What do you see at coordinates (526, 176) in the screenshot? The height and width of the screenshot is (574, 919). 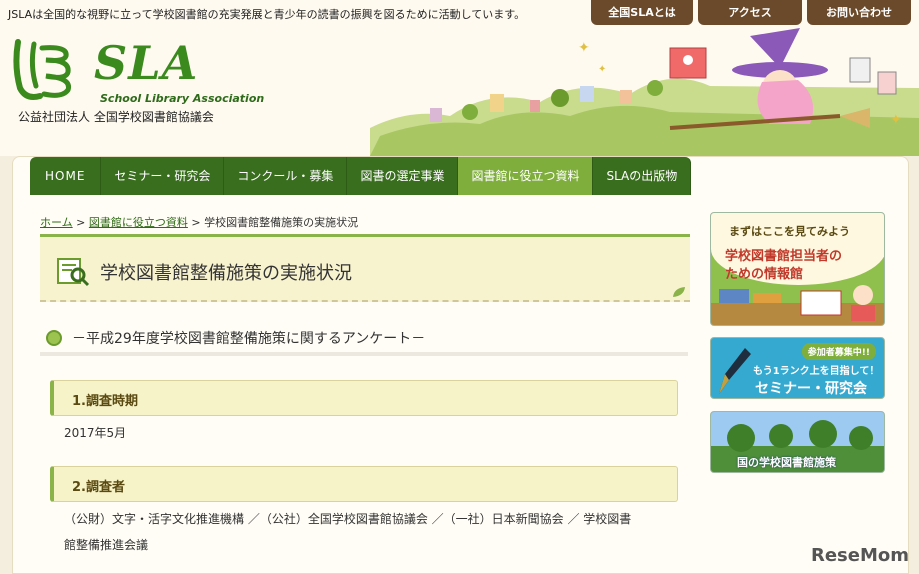 I see `nav-library-resources: 図書館に役立つ資料` at bounding box center [526, 176].